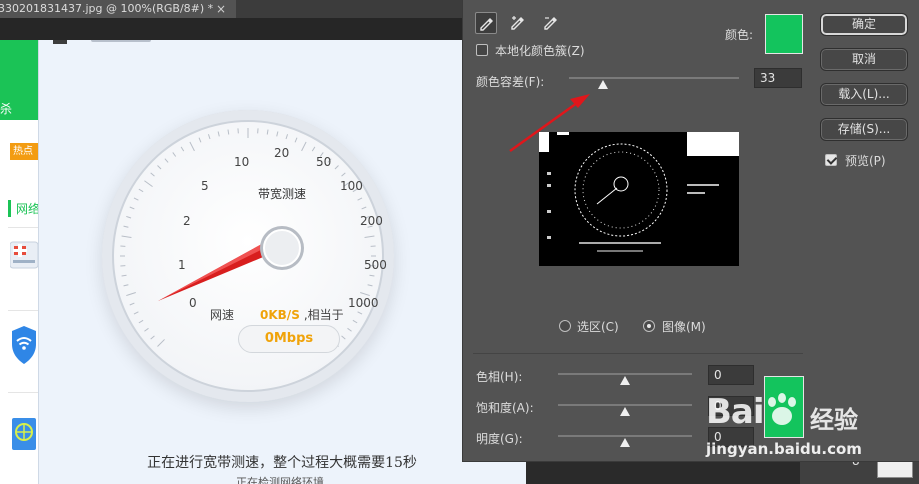  I want to click on preview-checkbox, so click(831, 160).